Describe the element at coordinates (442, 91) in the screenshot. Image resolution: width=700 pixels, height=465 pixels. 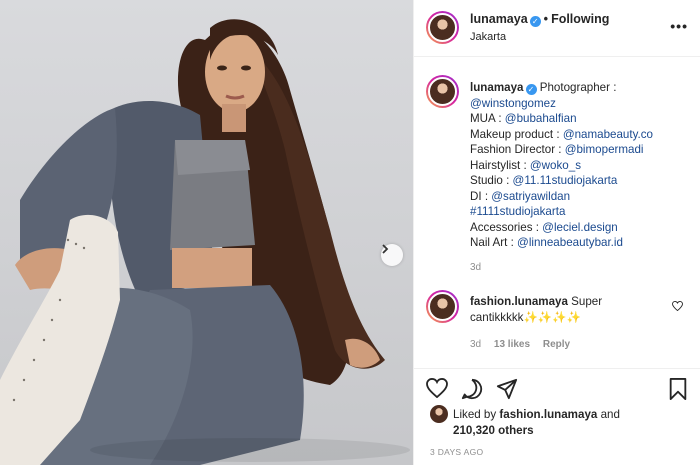
I see `caption-avatar` at that location.